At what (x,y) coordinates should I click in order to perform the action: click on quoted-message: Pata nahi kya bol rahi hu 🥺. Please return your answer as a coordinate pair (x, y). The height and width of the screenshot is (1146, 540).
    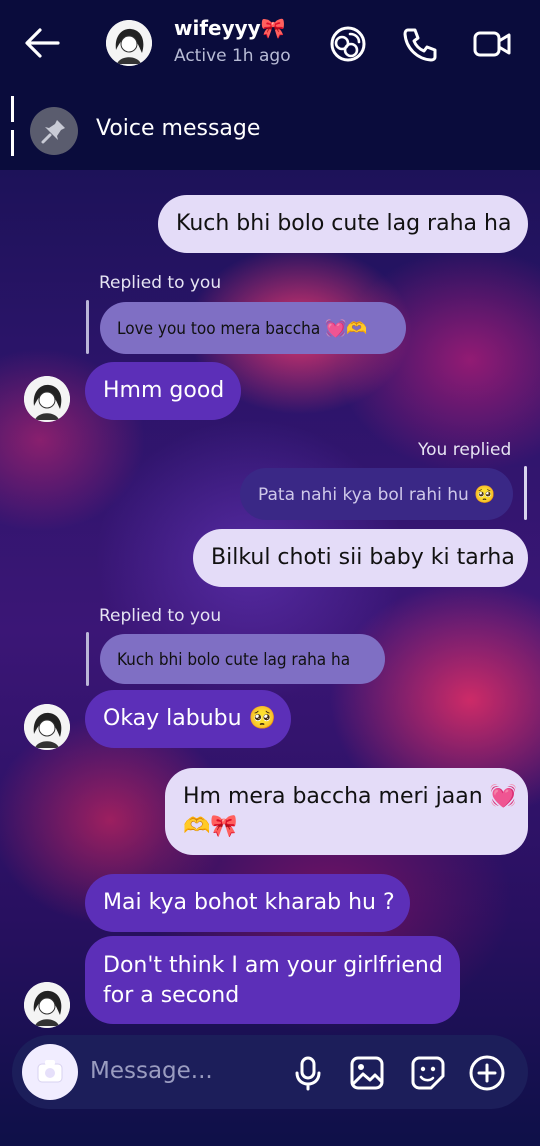
    Looking at the image, I should click on (376, 494).